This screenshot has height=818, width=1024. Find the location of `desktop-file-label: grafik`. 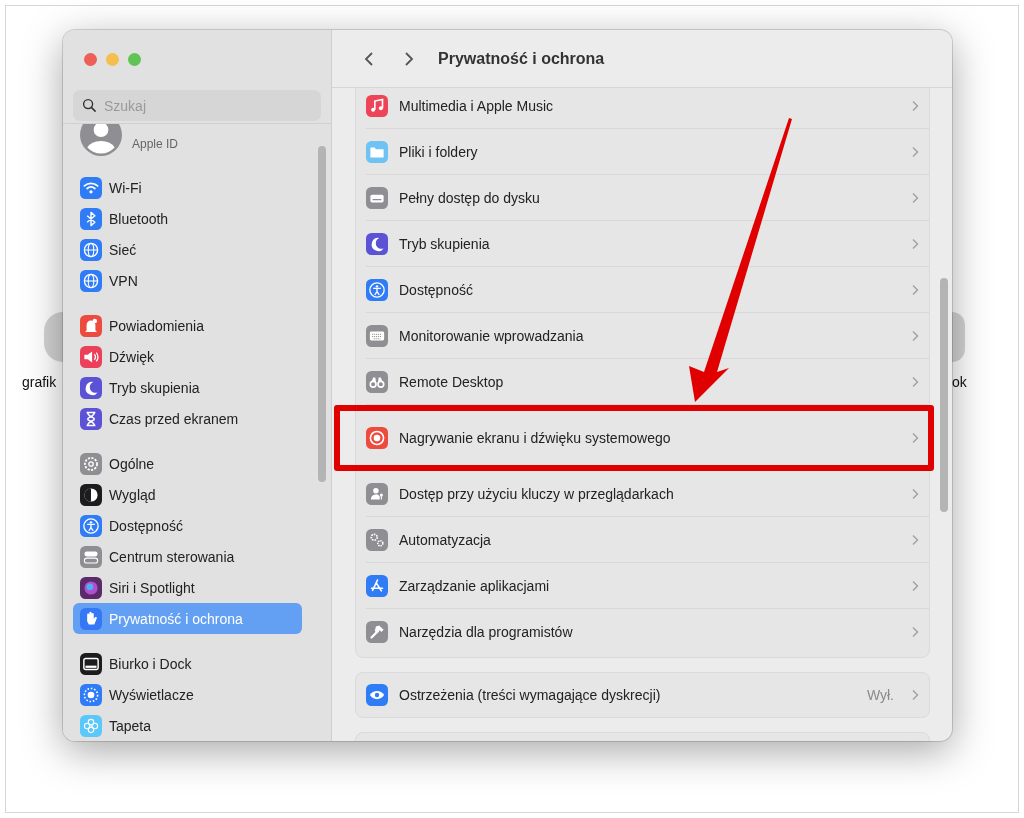

desktop-file-label: grafik is located at coordinates (39, 382).